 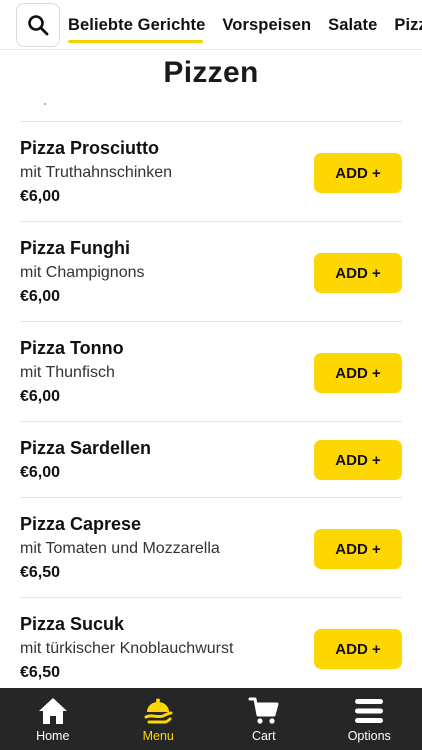 I want to click on search-icon, so click(x=38, y=25).